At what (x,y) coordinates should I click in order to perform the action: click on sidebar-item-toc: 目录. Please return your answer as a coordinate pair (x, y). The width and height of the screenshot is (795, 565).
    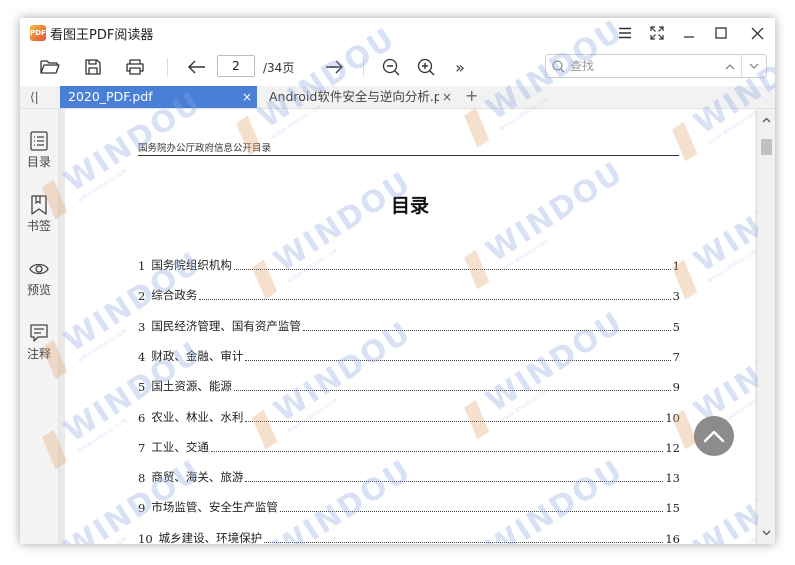
    Looking at the image, I should click on (39, 156).